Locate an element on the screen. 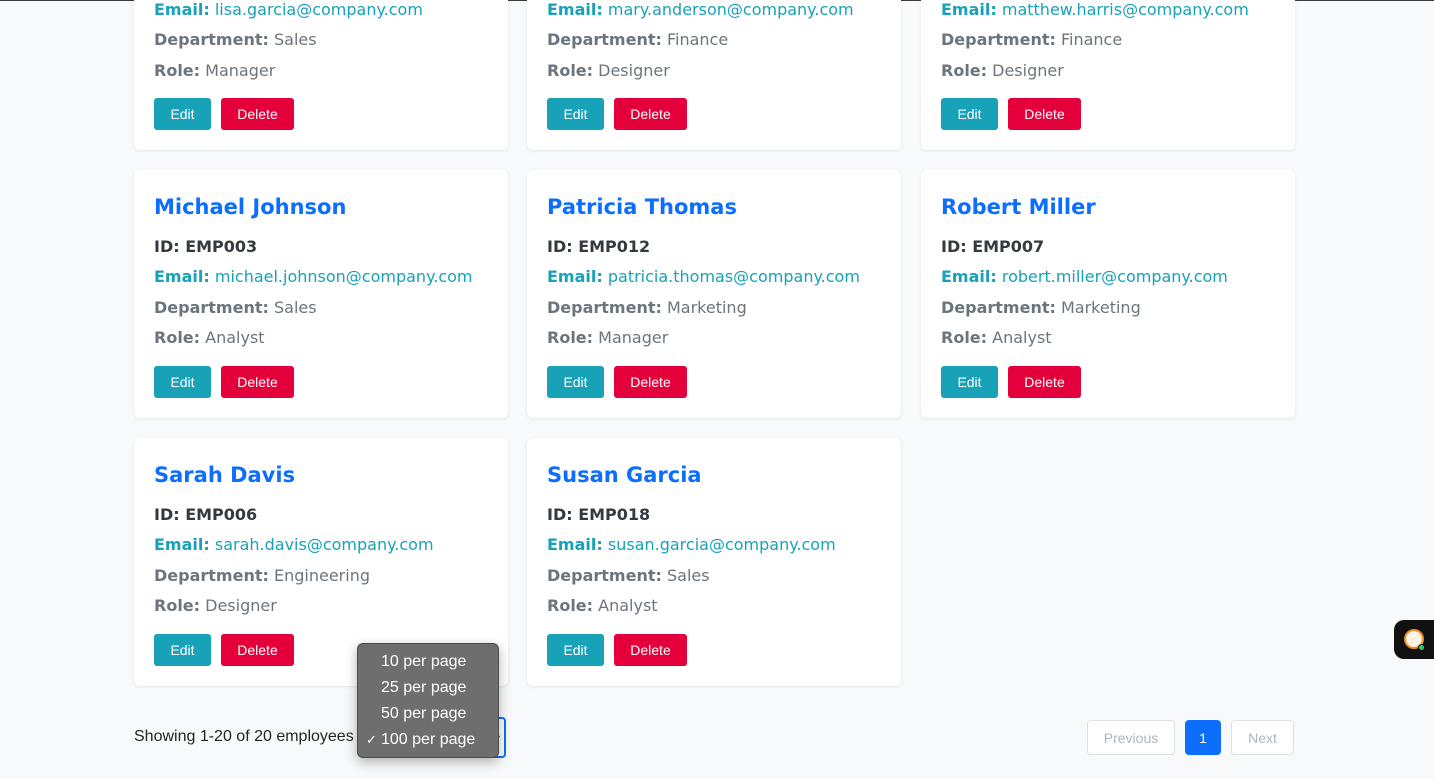 Image resolution: width=1434 pixels, height=779 pixels. email-link: matthew.harris@company.com is located at coordinates (1125, 9).